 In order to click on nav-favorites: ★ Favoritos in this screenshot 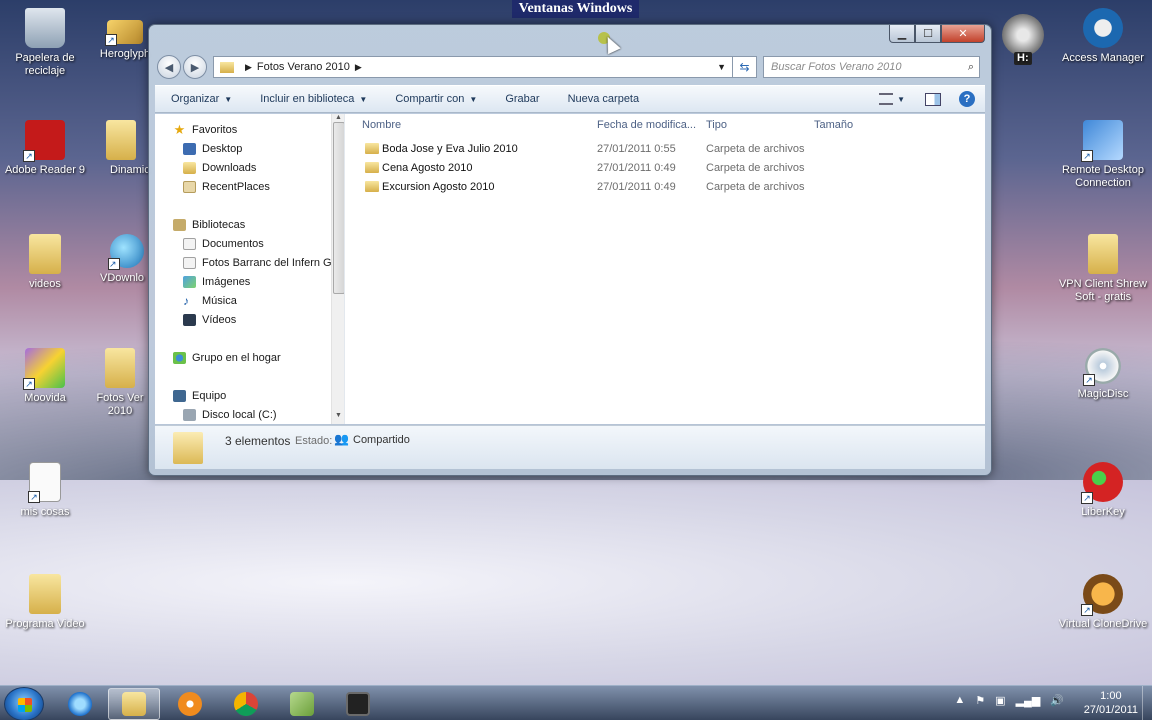, I will do `click(205, 129)`.